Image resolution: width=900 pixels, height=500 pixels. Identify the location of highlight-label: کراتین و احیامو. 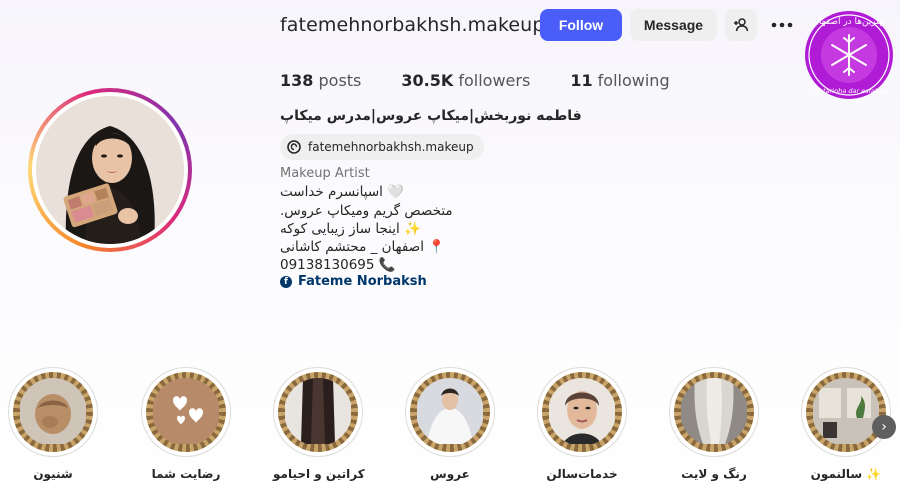
(319, 474).